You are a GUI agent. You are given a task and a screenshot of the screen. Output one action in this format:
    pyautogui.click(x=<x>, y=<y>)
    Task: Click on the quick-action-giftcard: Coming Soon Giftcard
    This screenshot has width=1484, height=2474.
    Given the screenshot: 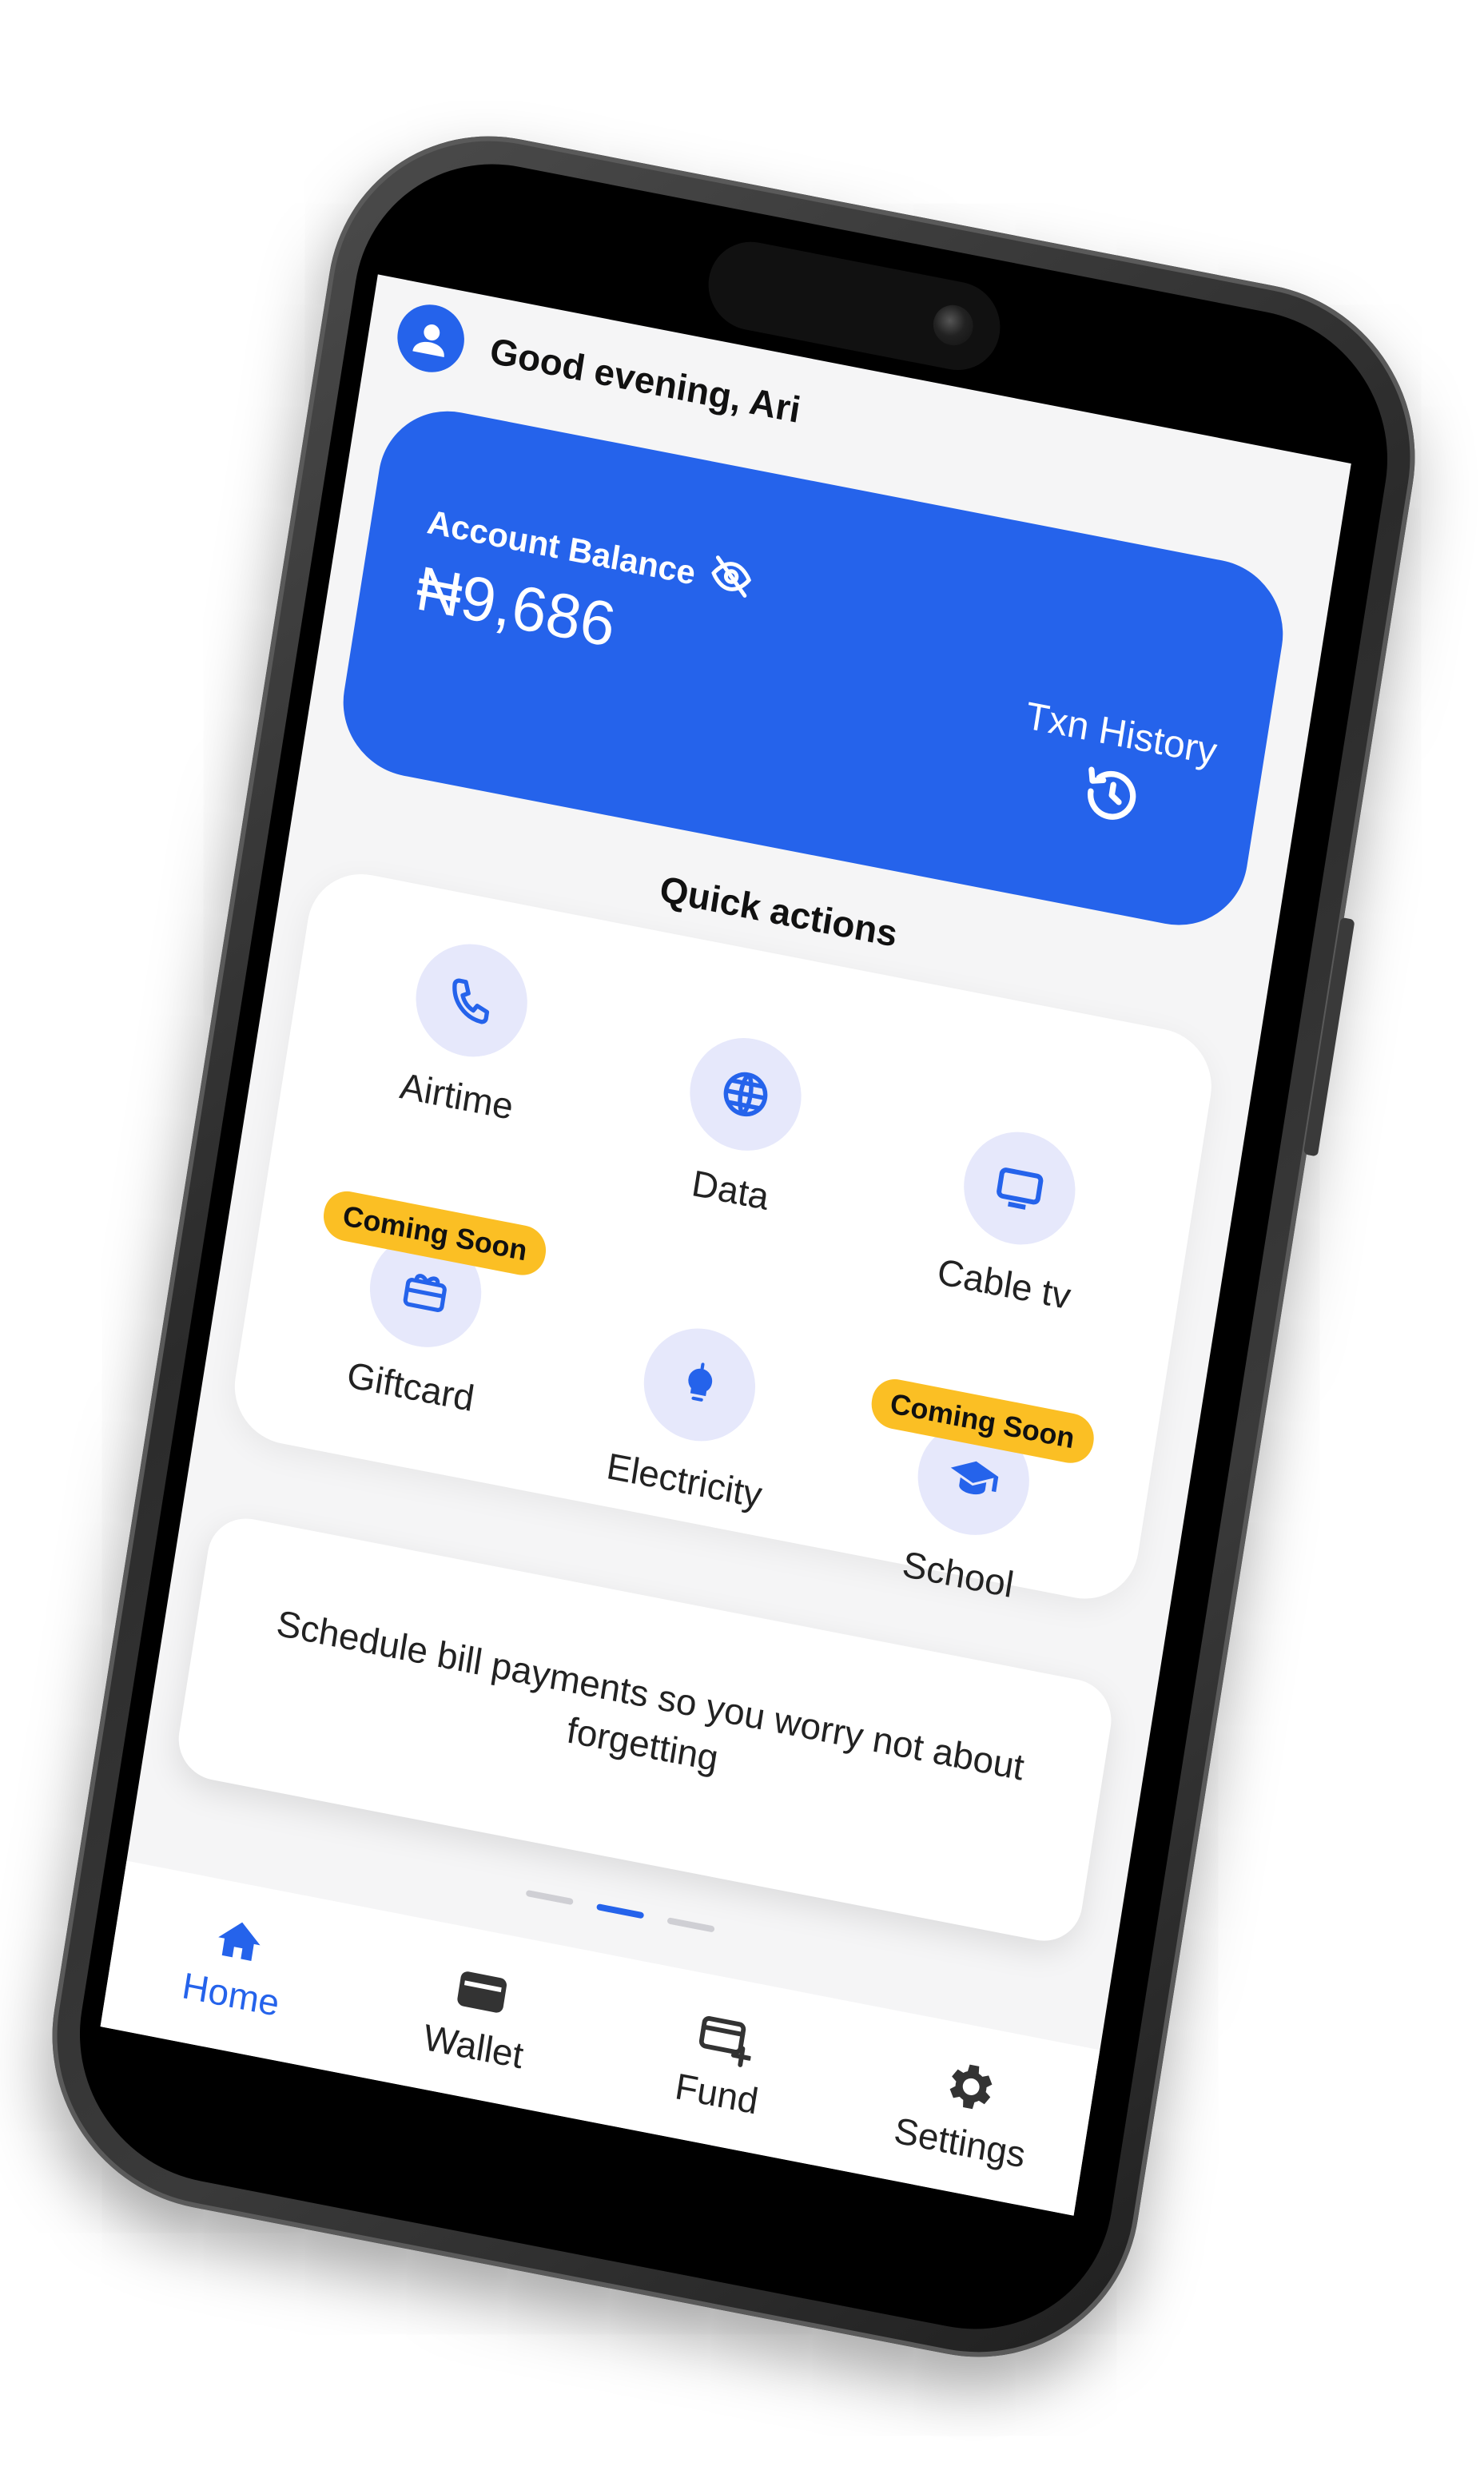 What is the action you would take?
    pyautogui.click(x=415, y=1350)
    